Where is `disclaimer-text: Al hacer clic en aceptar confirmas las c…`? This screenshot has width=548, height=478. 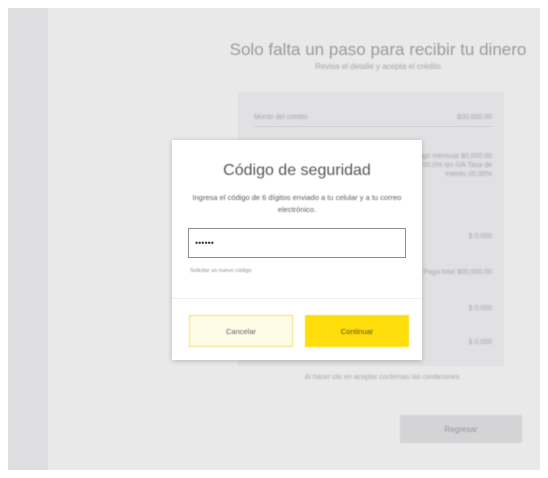
disclaimer-text: Al hacer clic en aceptar confirmas las c… is located at coordinates (382, 377).